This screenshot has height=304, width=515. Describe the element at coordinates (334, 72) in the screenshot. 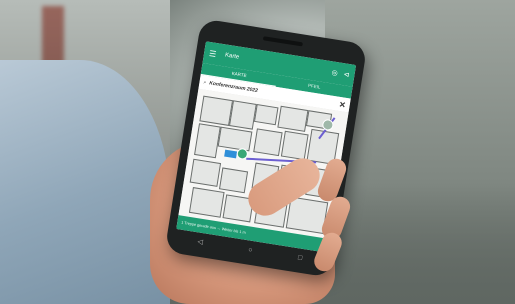

I see `target-icon: ◎` at that location.